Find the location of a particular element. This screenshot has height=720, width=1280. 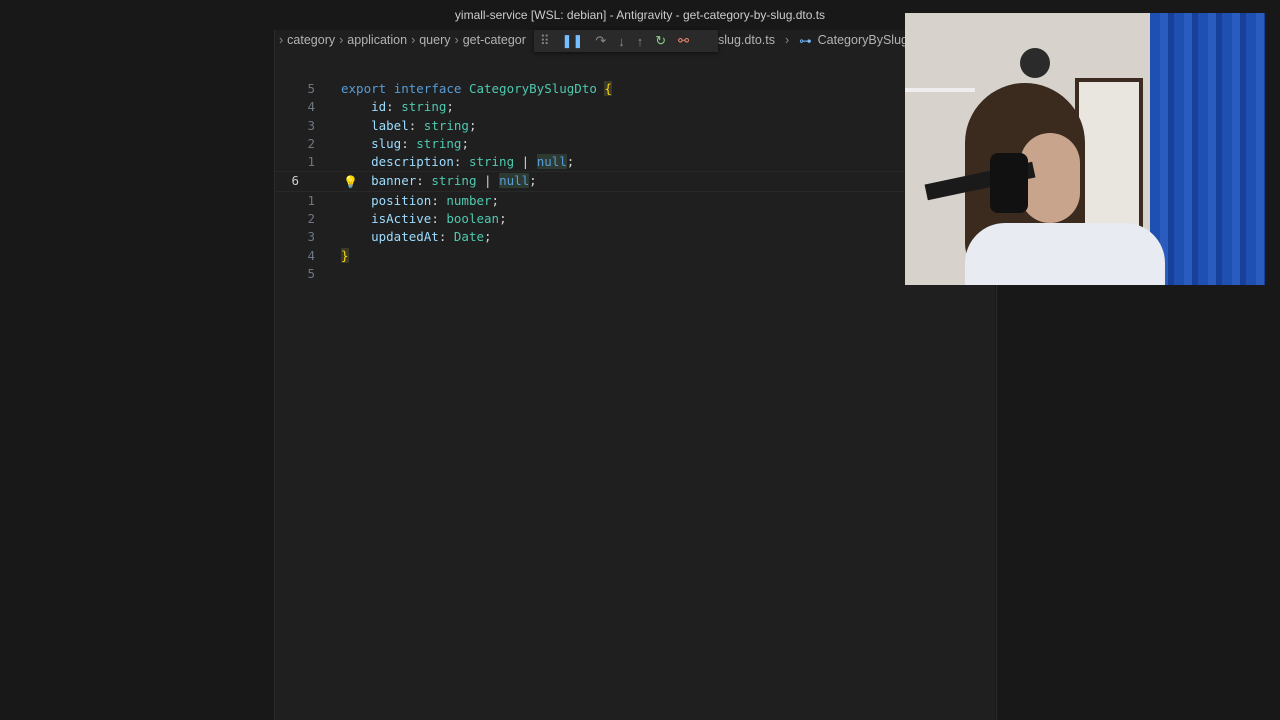

code-token: slug is located at coordinates (371, 143).